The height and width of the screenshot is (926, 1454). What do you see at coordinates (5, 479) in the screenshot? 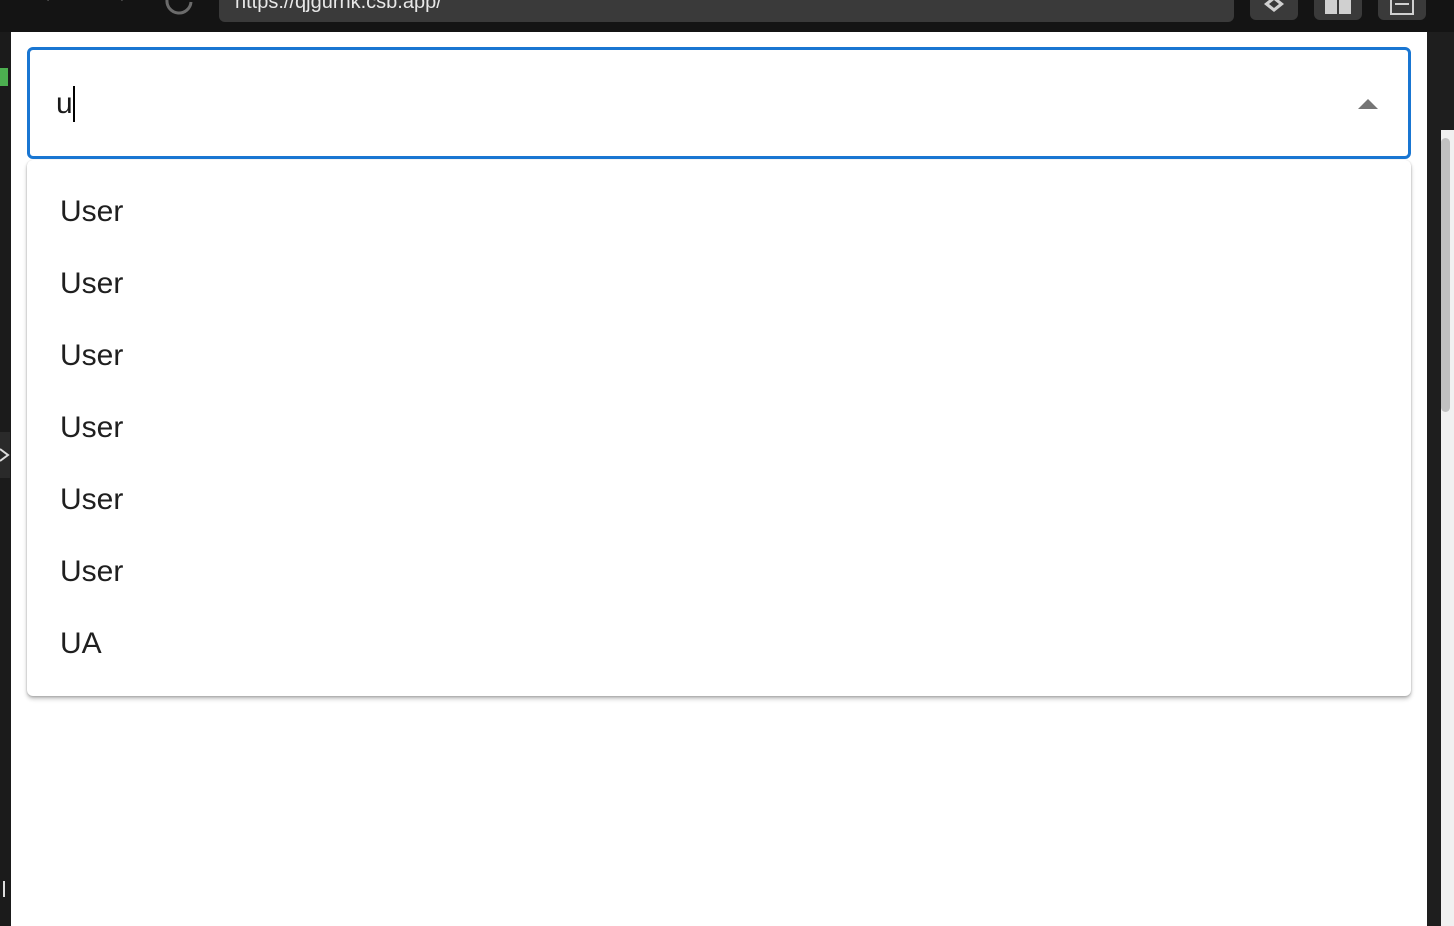
I see `editor-pane-edge` at bounding box center [5, 479].